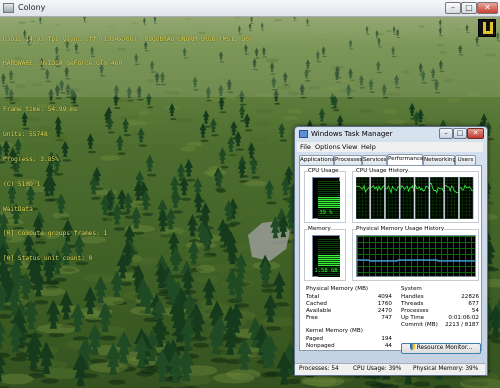 Image resolution: width=500 pixels, height=388 pixels. Describe the element at coordinates (390, 147) in the screenshot. I see `menu-bar: File Options View Help` at that location.